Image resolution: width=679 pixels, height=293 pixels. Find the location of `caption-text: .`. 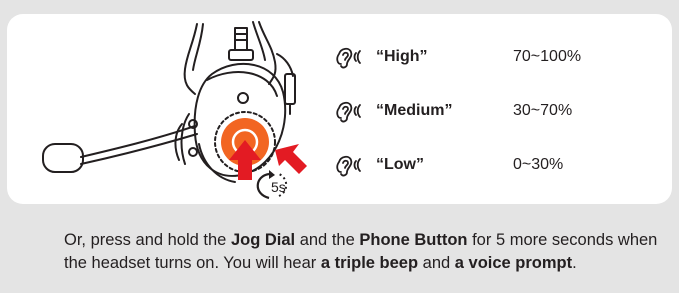

caption-text: . is located at coordinates (574, 262).